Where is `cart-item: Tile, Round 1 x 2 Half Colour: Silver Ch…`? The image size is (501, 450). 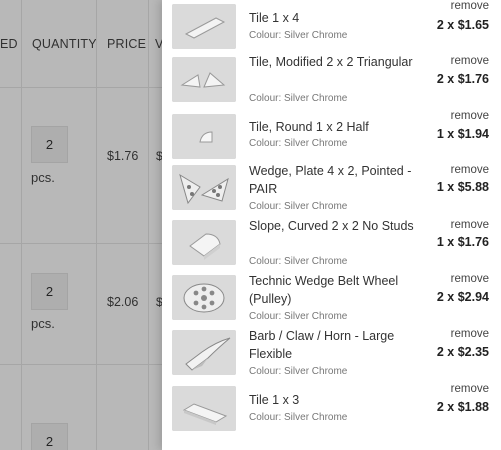
cart-item: Tile, Round 1 x 2 Half Colour: Silver Ch… is located at coordinates (331, 137).